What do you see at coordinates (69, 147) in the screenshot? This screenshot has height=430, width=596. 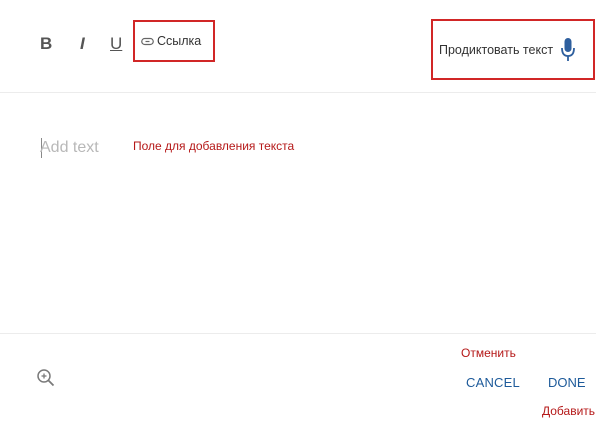 I see `text-placeholder: Add text` at bounding box center [69, 147].